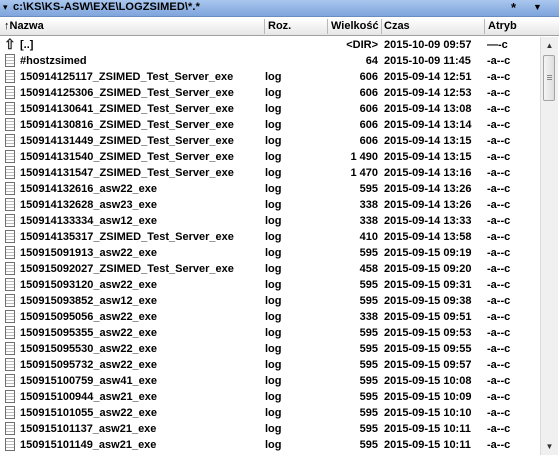 Image resolution: width=559 pixels, height=456 pixels. What do you see at coordinates (106, 7) in the screenshot?
I see `current-path: c:\KS\KS-ASW\EXE\LOGZSIMED\*.*` at bounding box center [106, 7].